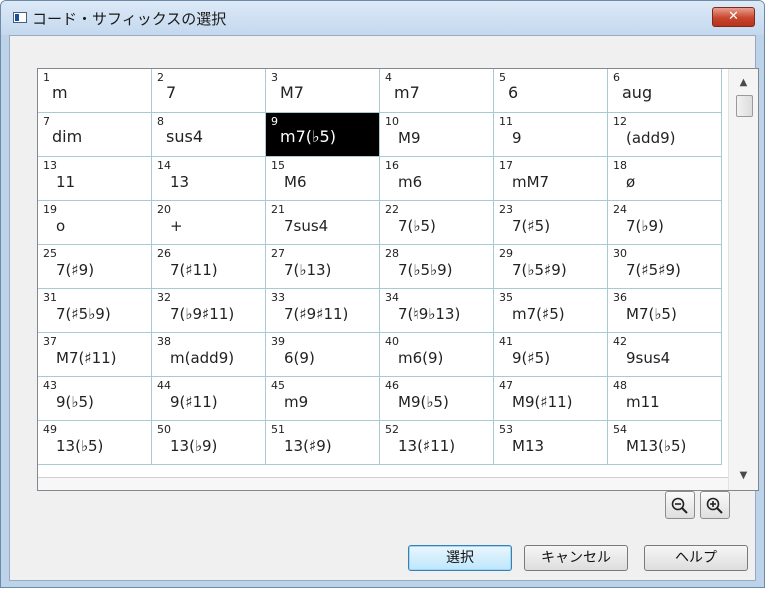 This screenshot has width=767, height=590. Describe the element at coordinates (323, 355) in the screenshot. I see `suffix-cell: 39 6(9)` at that location.